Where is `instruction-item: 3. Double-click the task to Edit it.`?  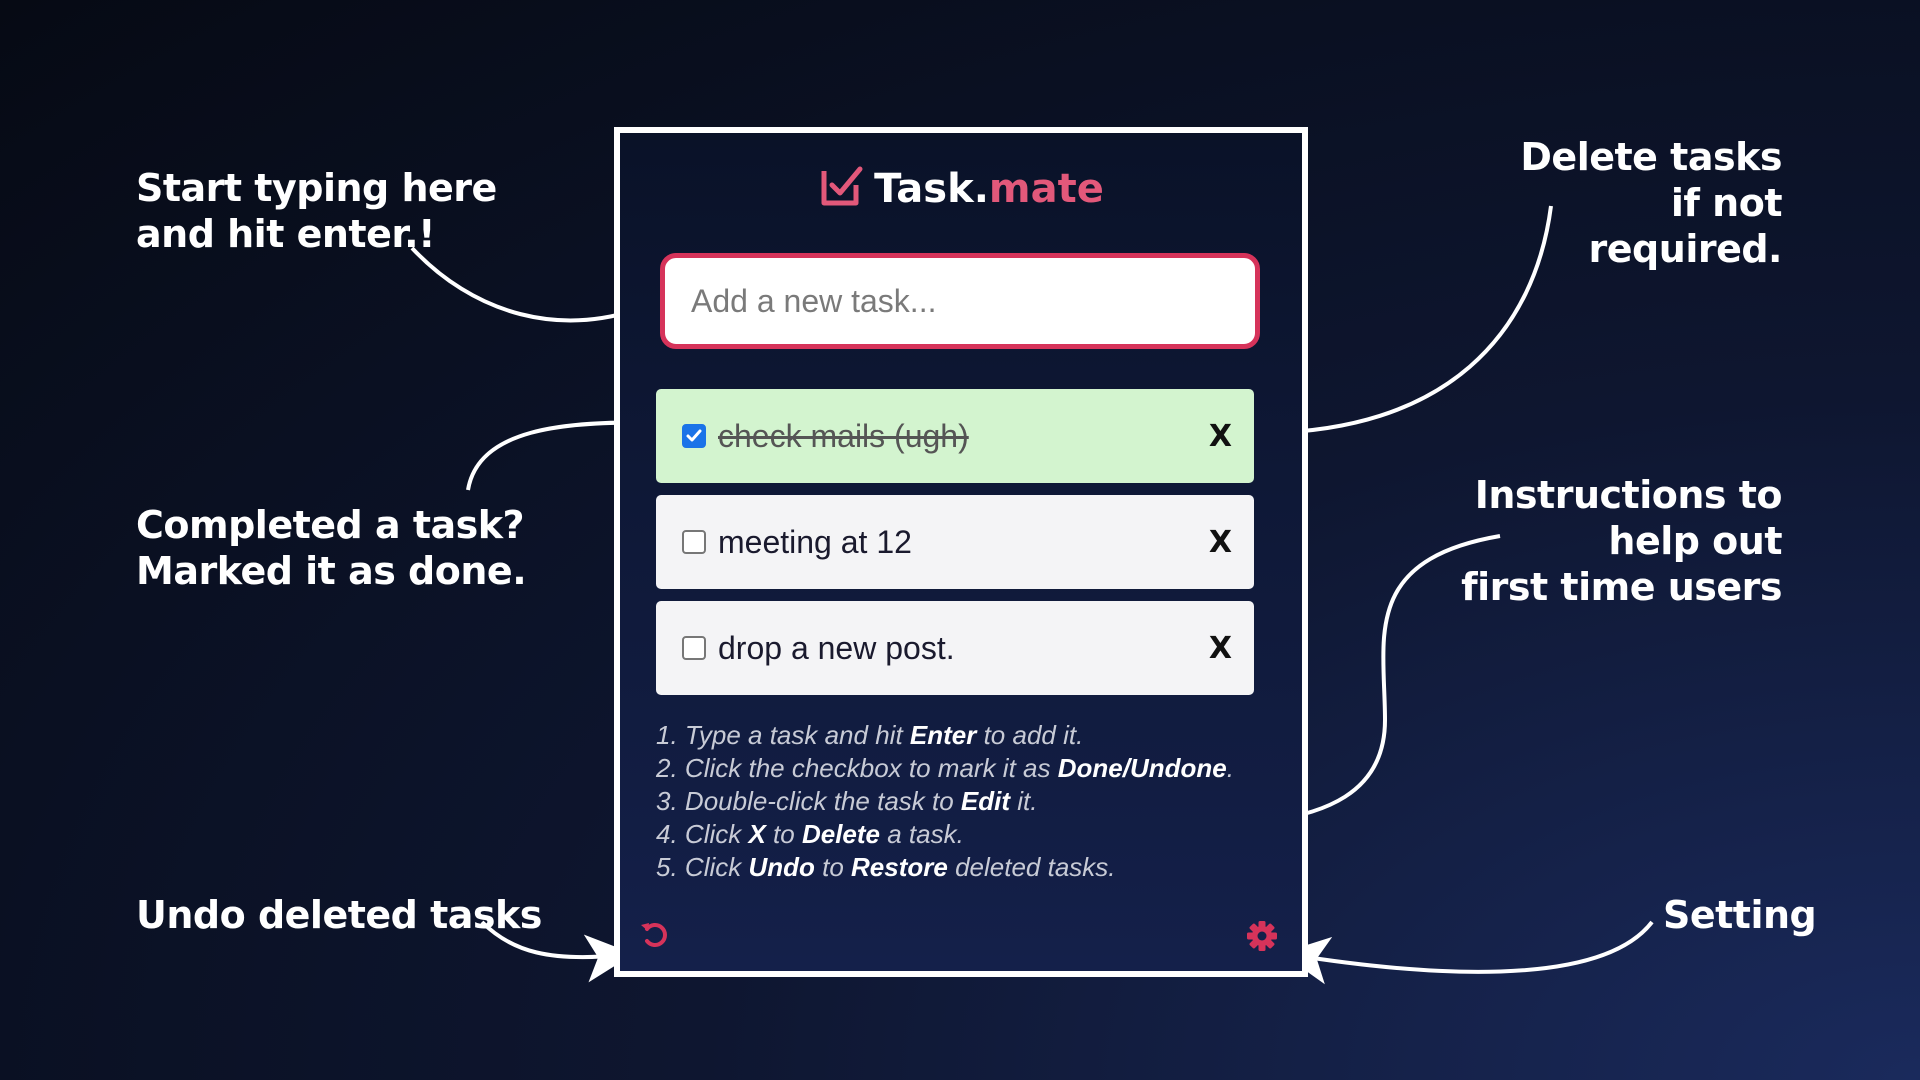
instruction-item: 3. Double-click the task to Edit it. is located at coordinates (945, 801).